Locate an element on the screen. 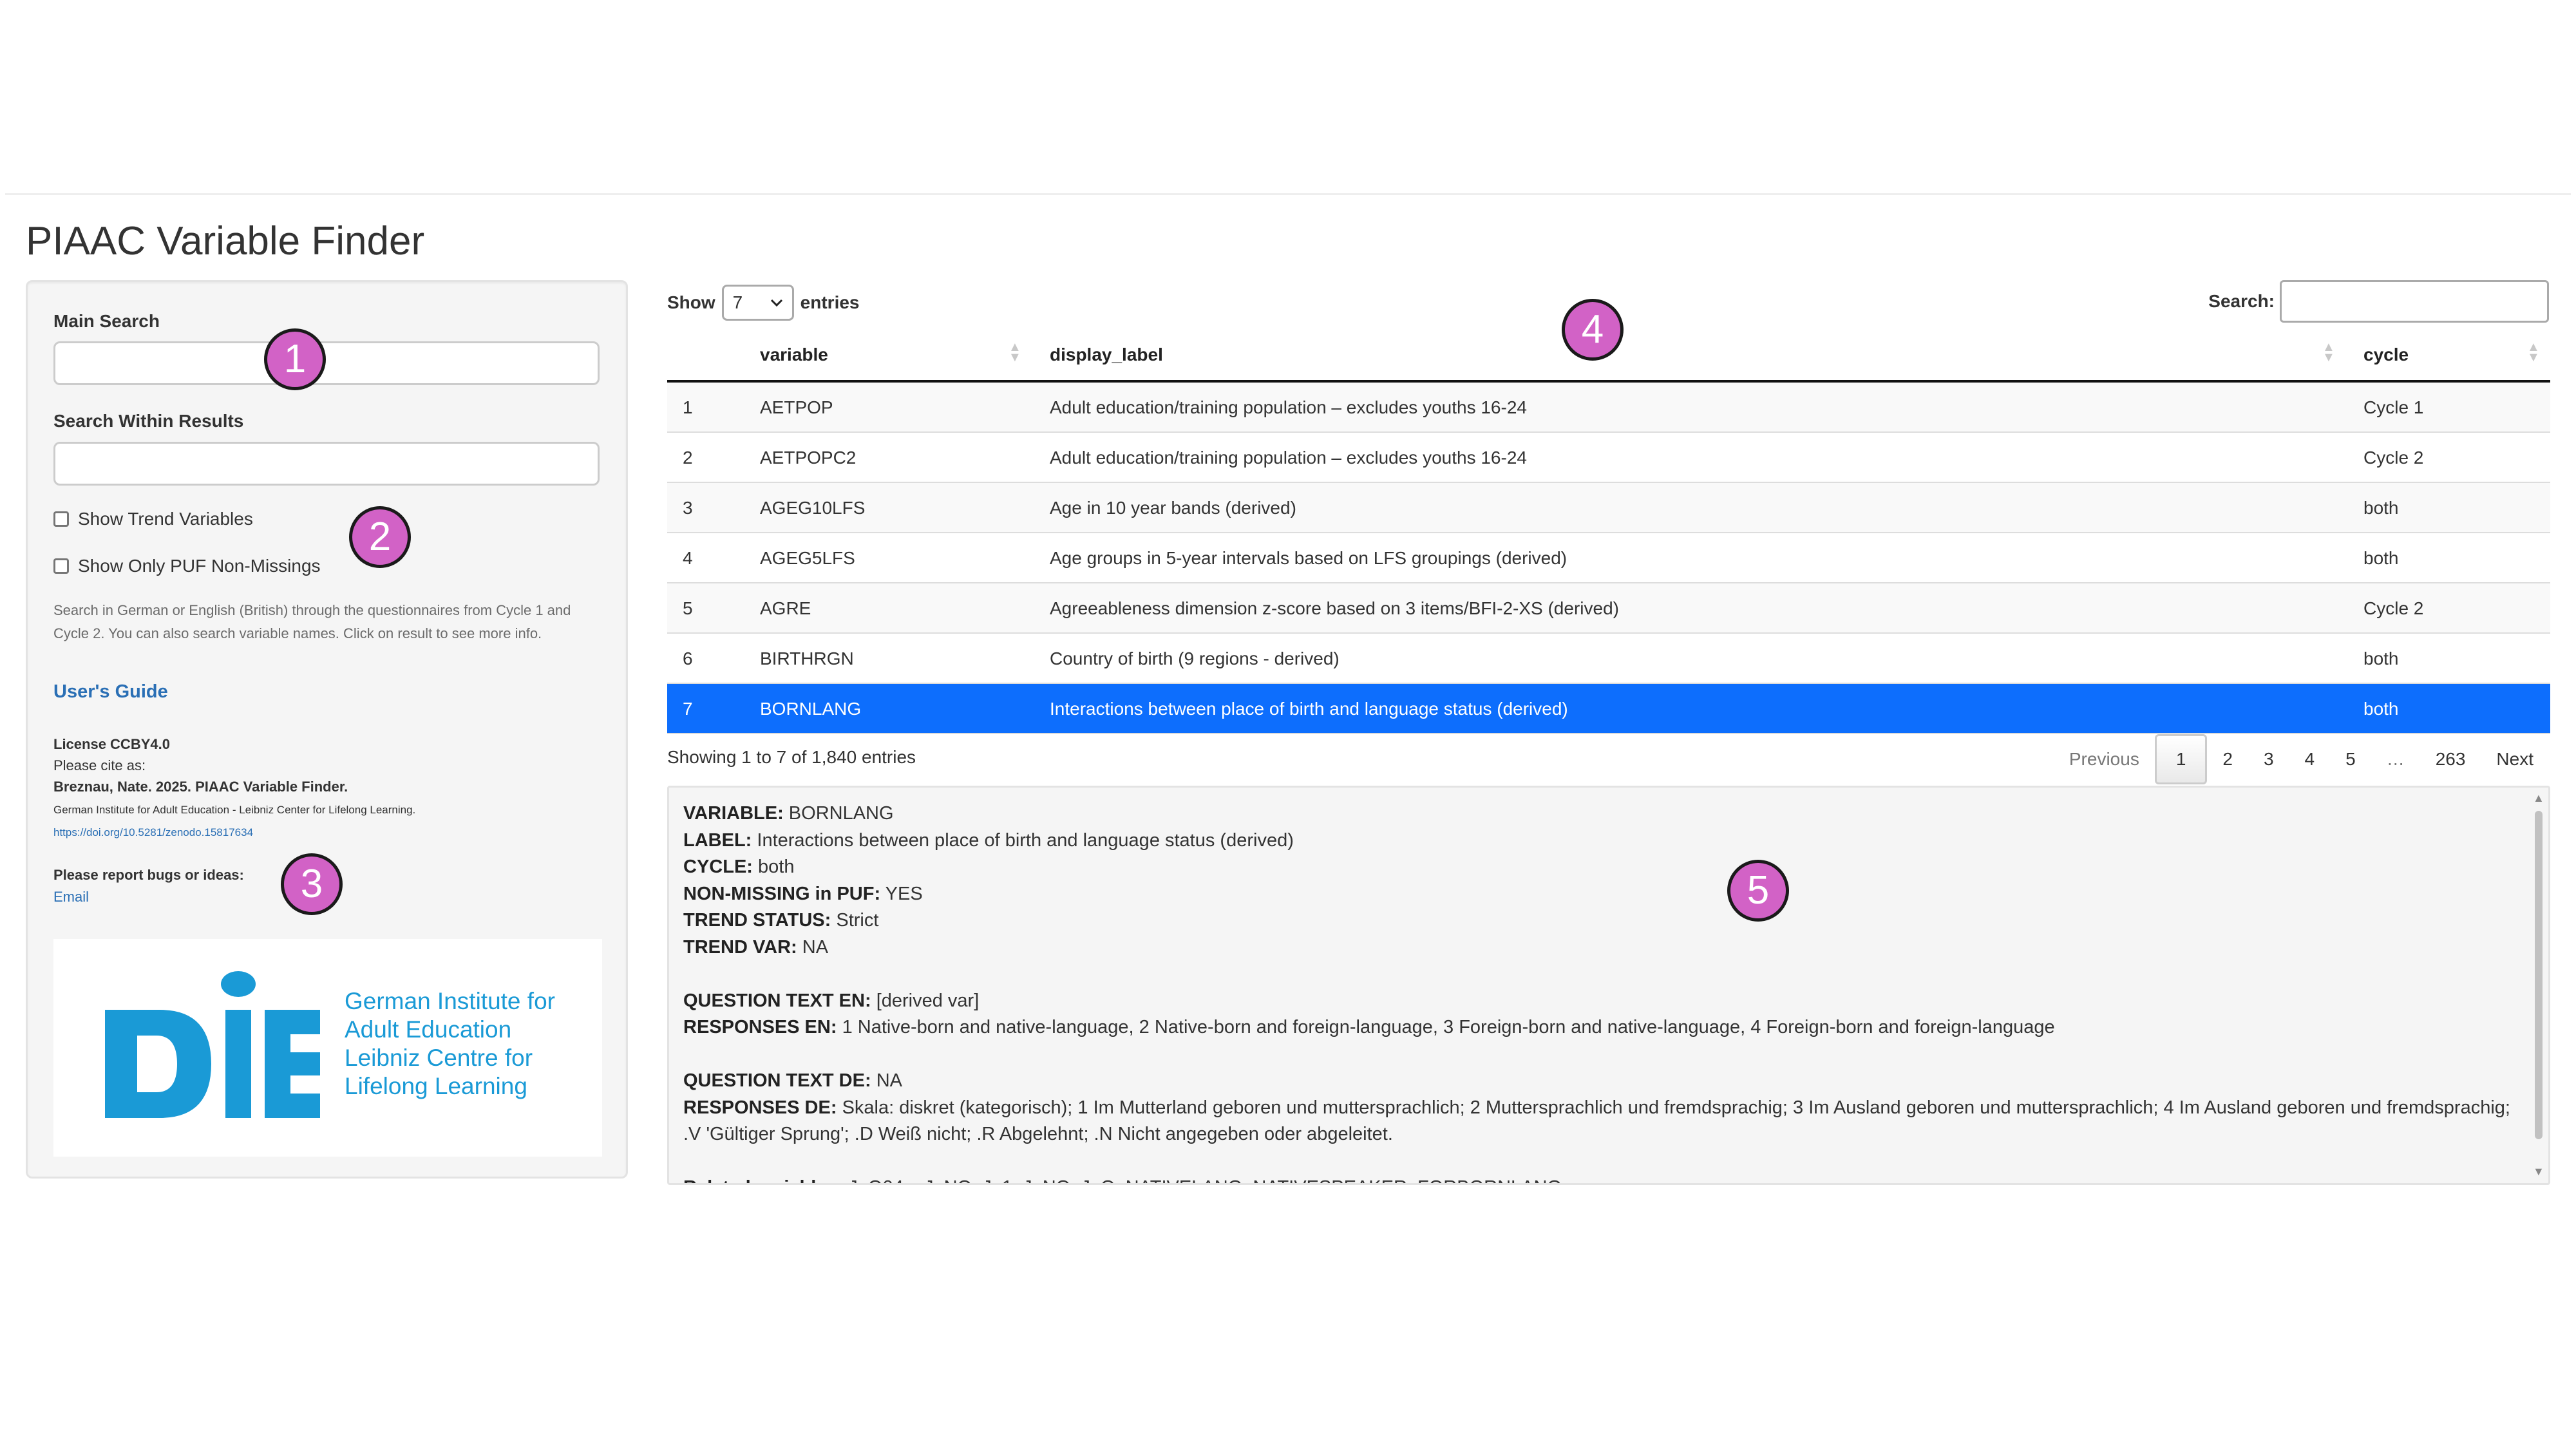  users-guide-link: User's Guide is located at coordinates (111, 692).